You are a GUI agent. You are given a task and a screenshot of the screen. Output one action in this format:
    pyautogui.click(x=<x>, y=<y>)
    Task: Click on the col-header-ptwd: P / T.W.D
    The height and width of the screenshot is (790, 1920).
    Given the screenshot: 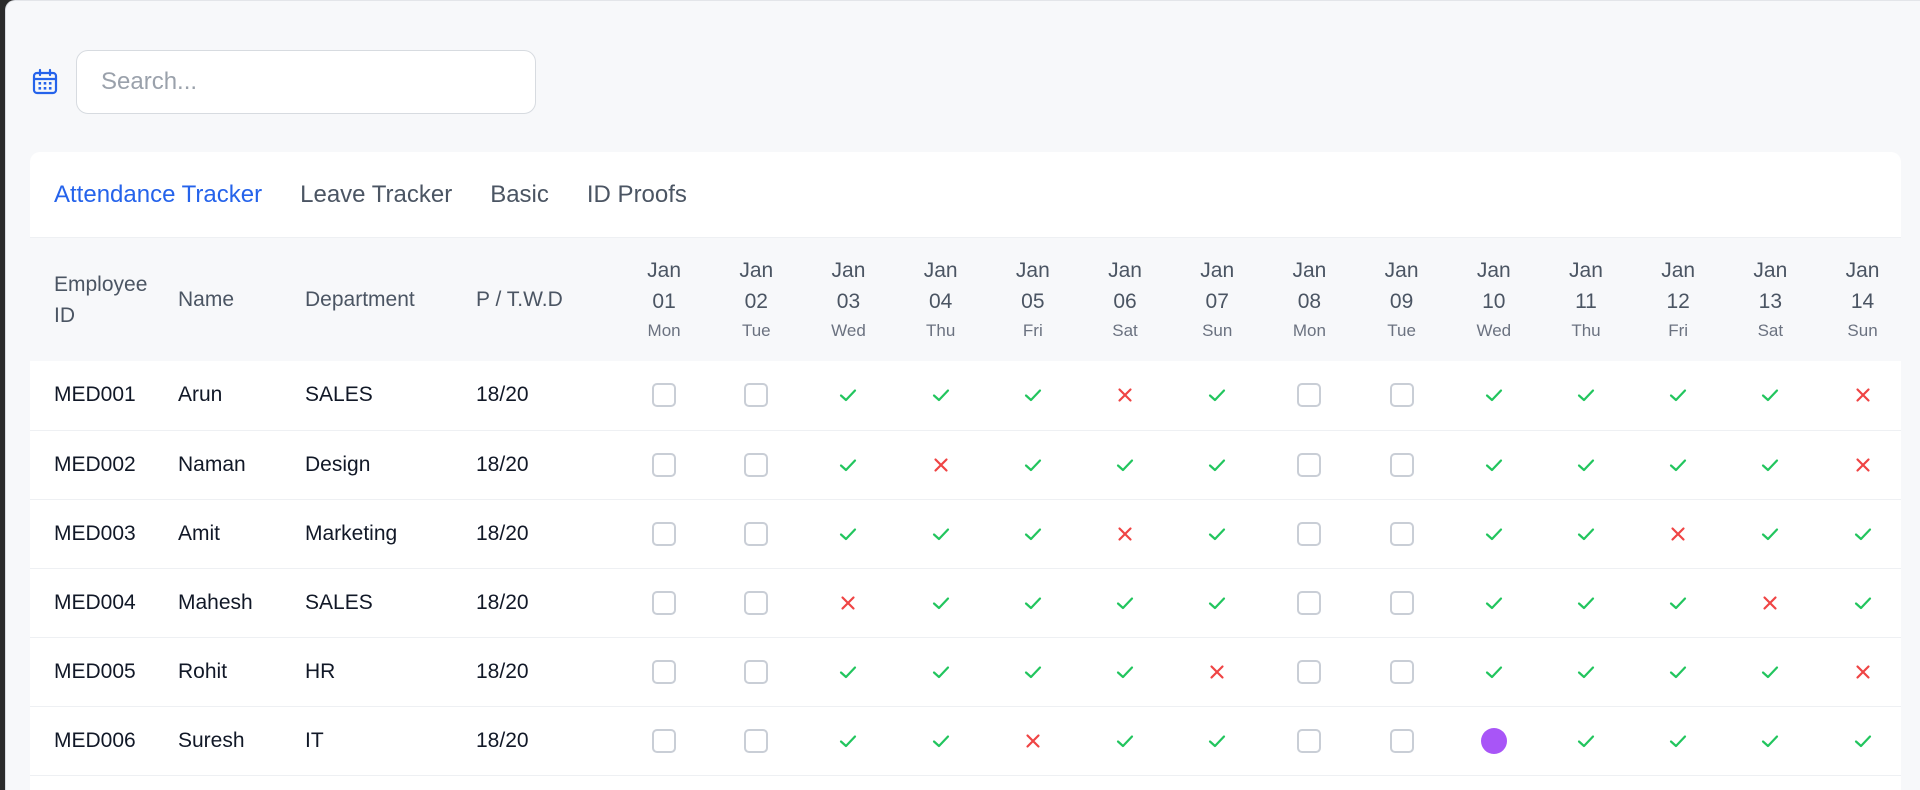 What is the action you would take?
    pyautogui.click(x=547, y=299)
    